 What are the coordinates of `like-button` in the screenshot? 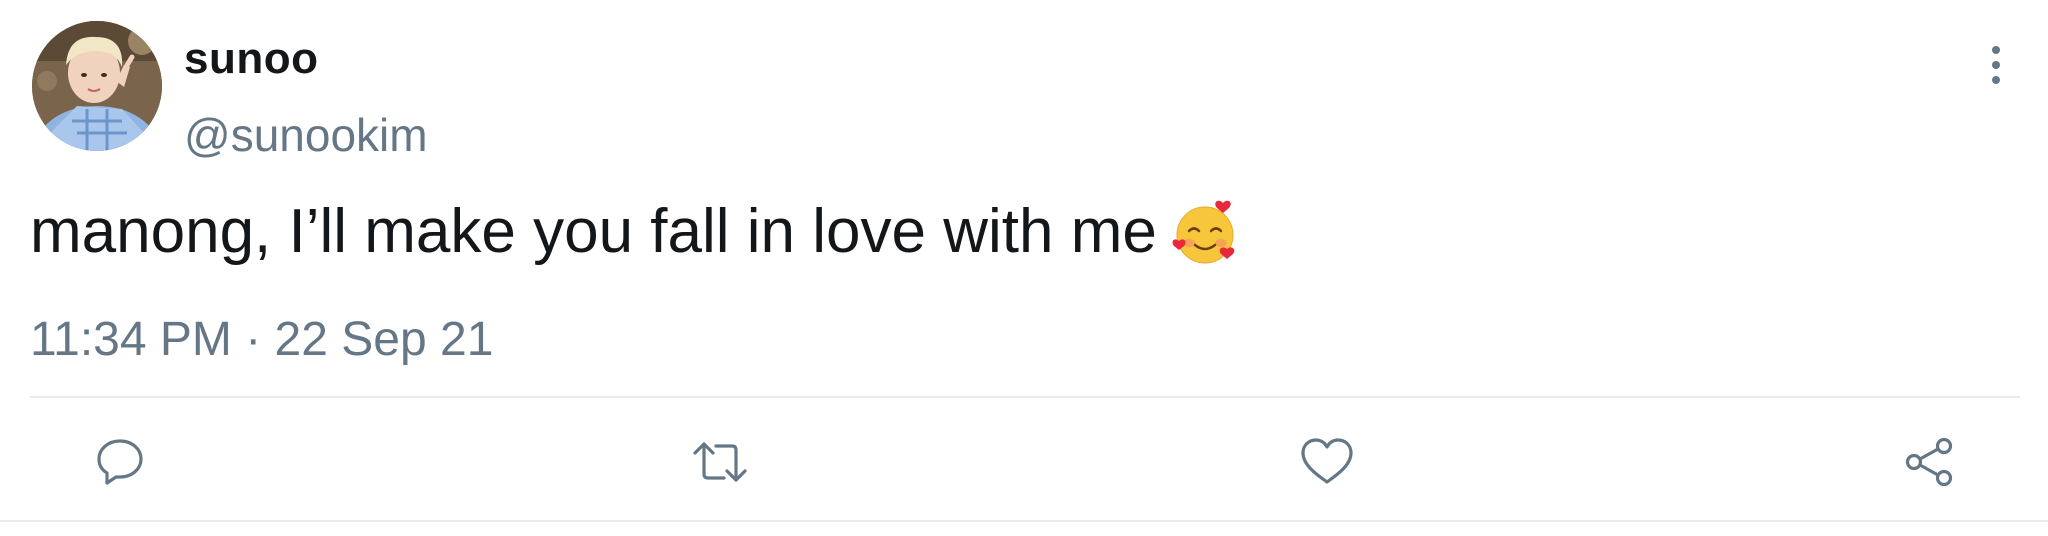 It's located at (1327, 462).